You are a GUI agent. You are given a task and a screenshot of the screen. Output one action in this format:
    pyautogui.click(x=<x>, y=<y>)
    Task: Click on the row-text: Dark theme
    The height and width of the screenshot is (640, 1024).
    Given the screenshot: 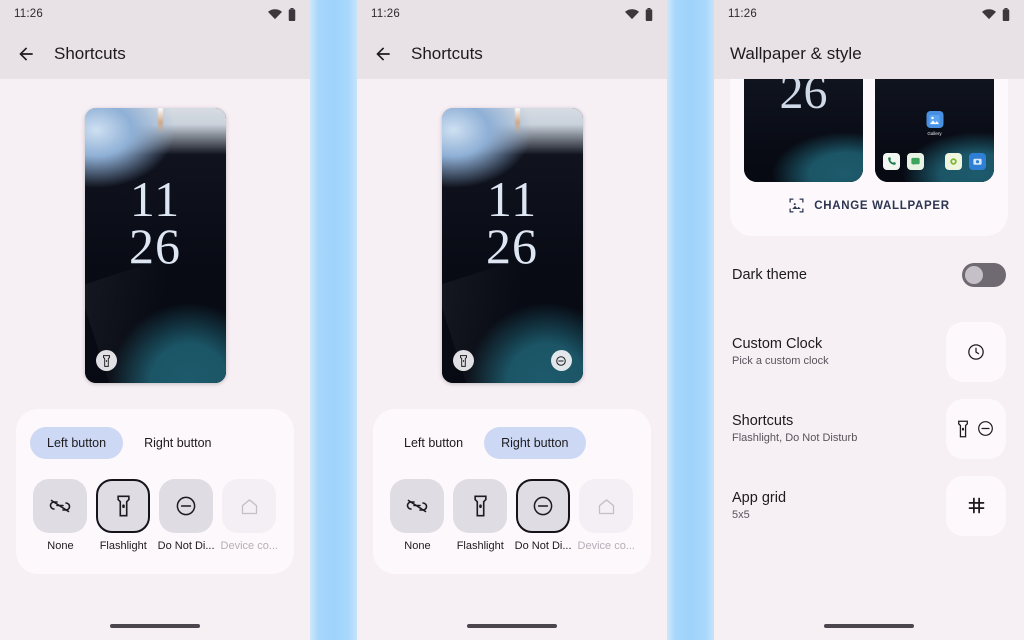 What is the action you would take?
    pyautogui.click(x=769, y=275)
    